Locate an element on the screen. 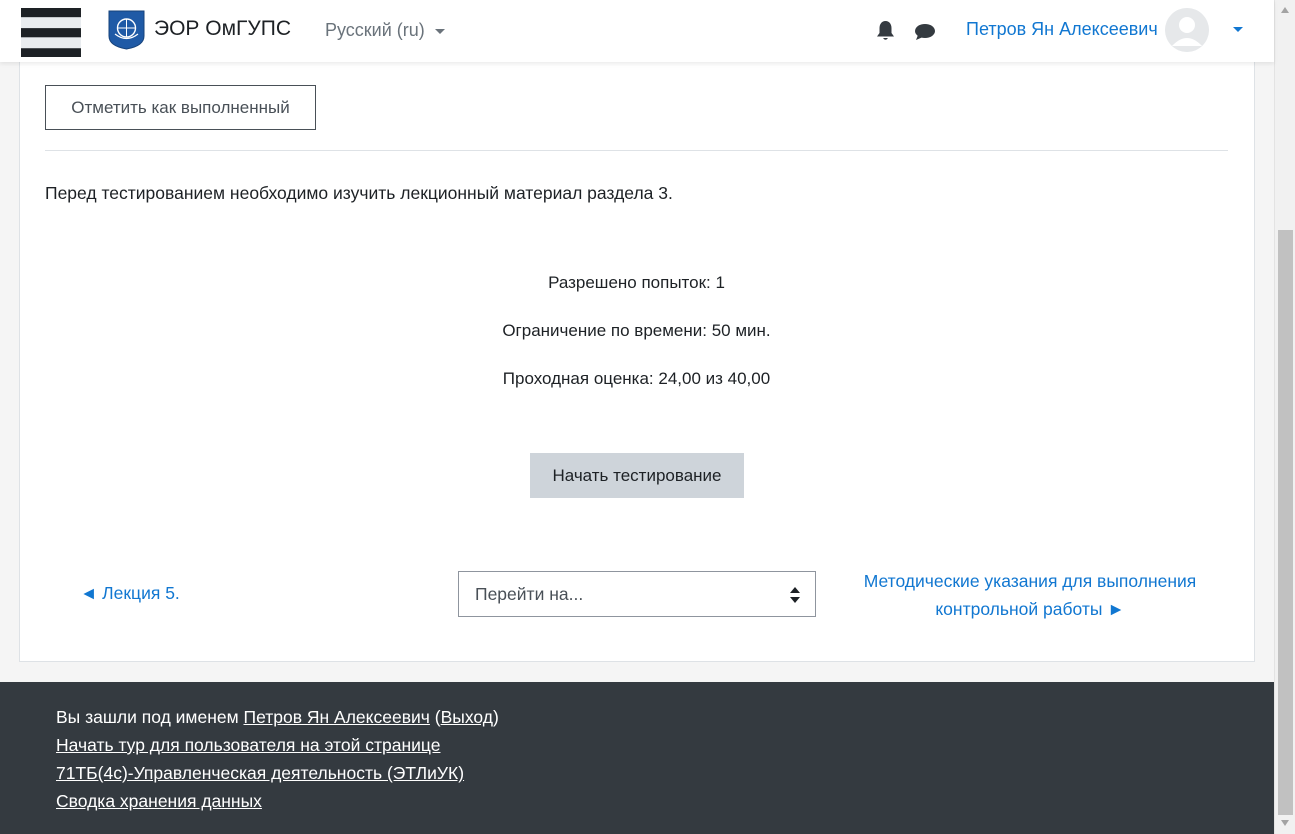 This screenshot has width=1295, height=834. avatar-icon is located at coordinates (1187, 30).